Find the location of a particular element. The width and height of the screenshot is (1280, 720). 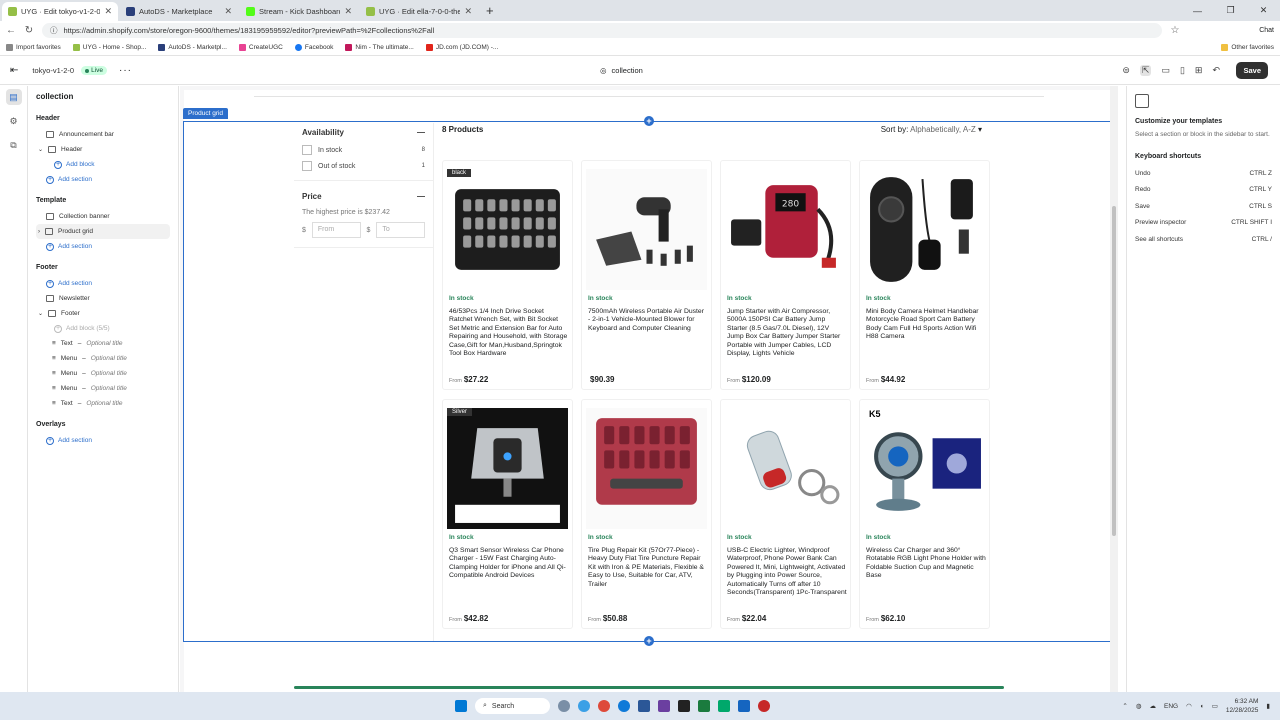

wifi-icon: ◠ is located at coordinates (1189, 706).